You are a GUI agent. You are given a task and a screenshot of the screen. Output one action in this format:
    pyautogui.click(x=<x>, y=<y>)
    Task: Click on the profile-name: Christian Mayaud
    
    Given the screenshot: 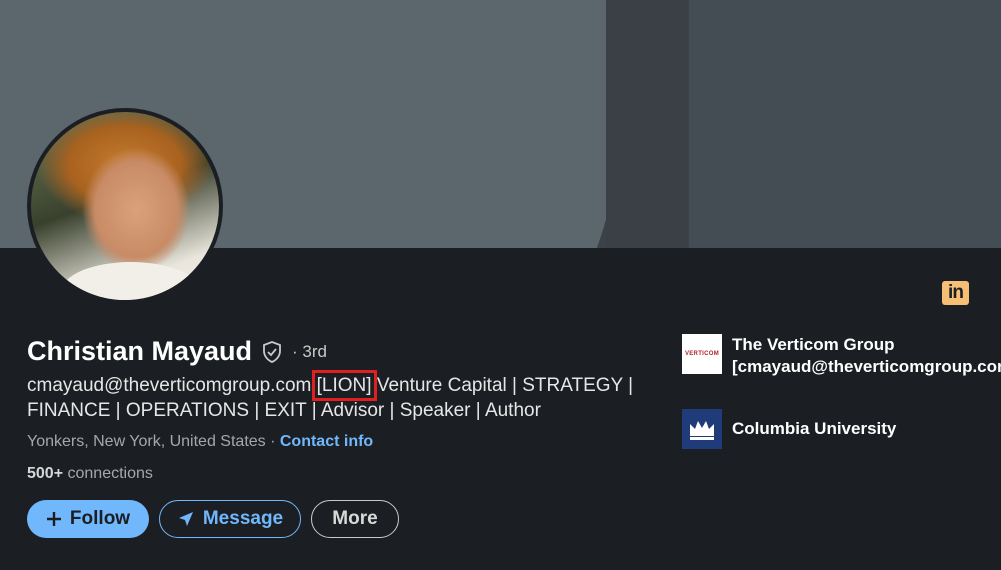 What is the action you would take?
    pyautogui.click(x=140, y=351)
    